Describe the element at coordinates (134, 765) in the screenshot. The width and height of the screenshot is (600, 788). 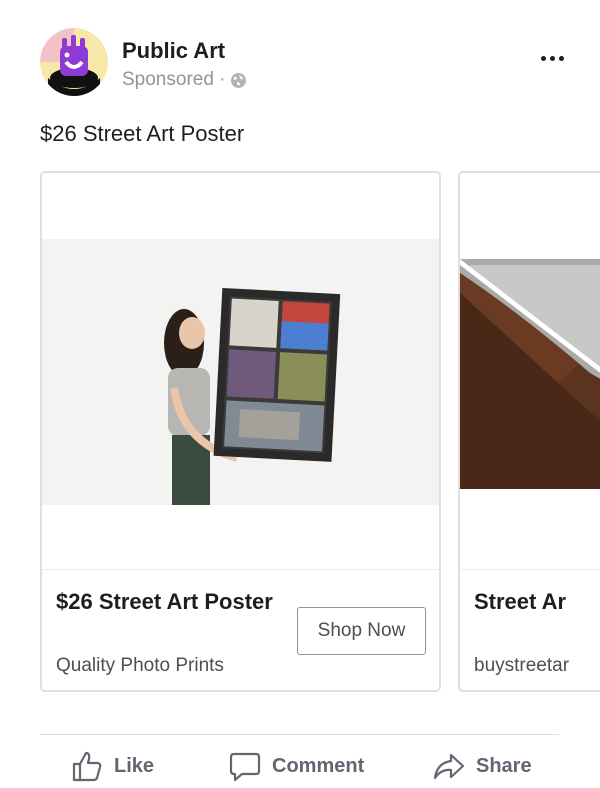
I see `like-label: Like` at that location.